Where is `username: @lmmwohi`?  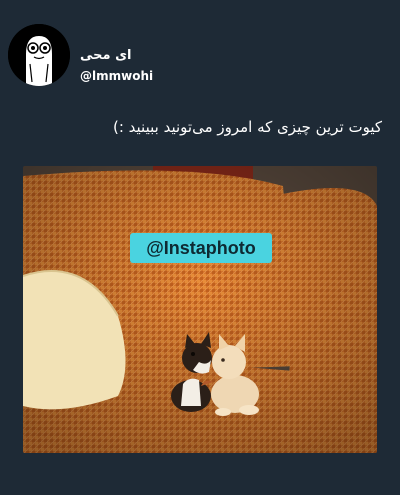
username: @lmmwohi is located at coordinates (116, 76).